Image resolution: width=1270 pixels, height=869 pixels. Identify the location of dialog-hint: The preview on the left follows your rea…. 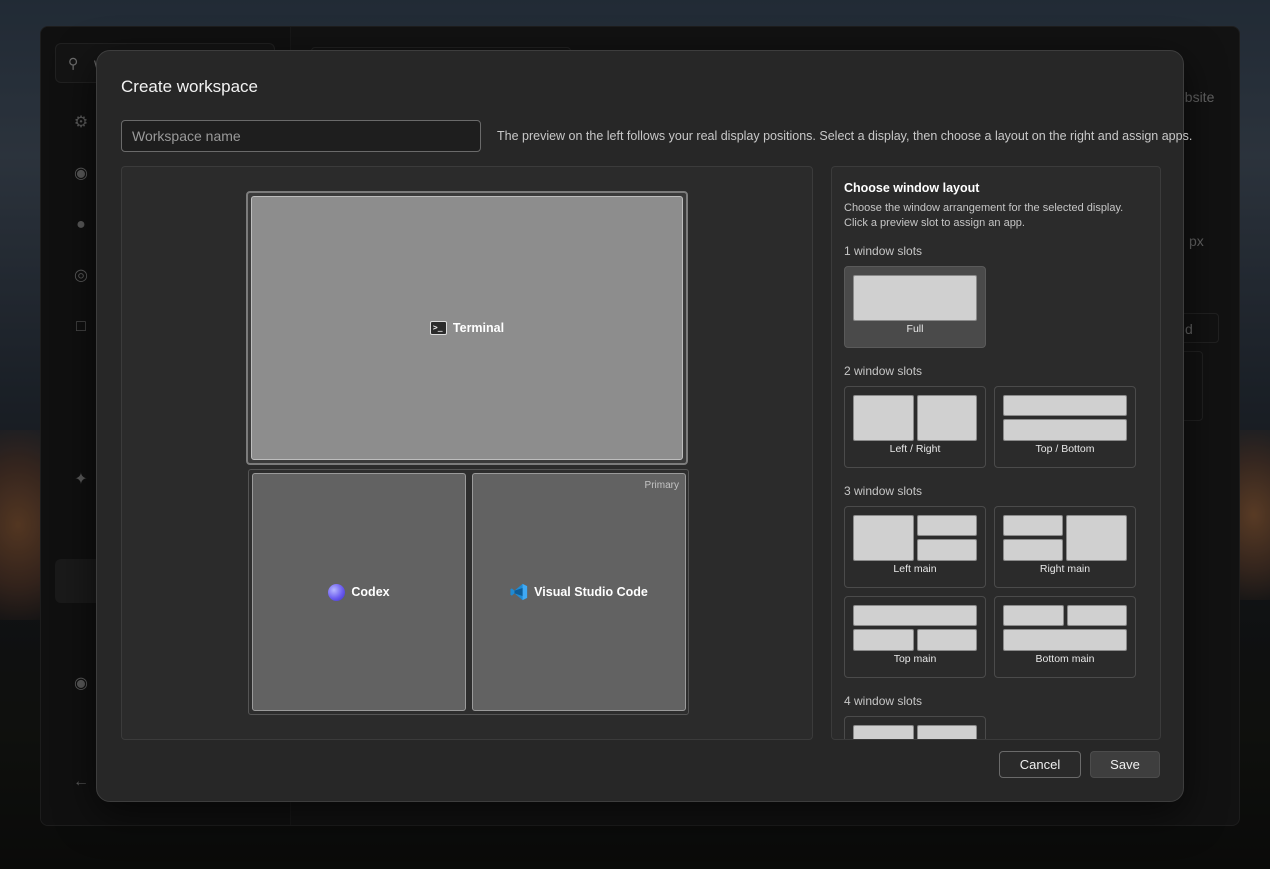
(845, 136).